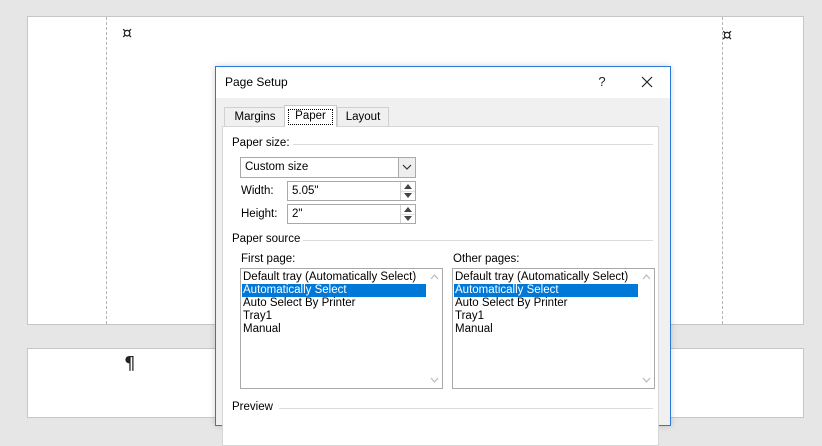  Describe the element at coordinates (602, 82) in the screenshot. I see `help-button: ?` at that location.